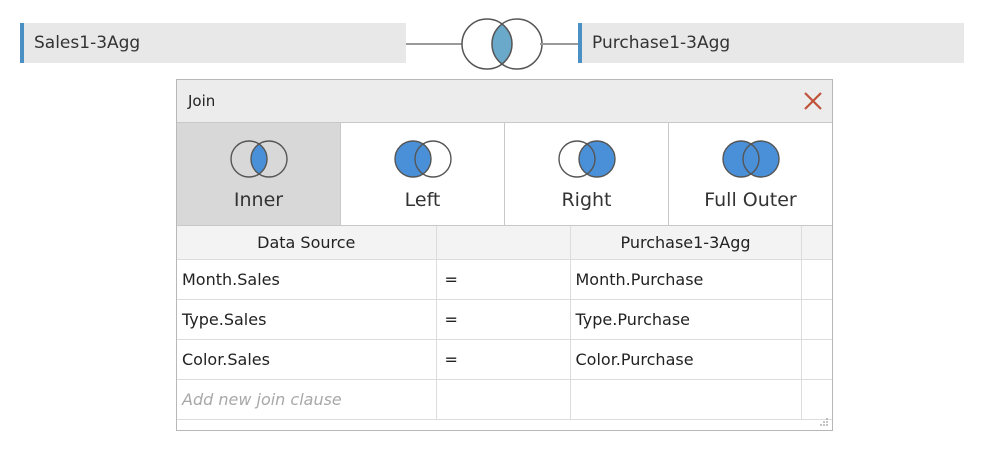  Describe the element at coordinates (750, 200) in the screenshot. I see `join-type-label: Full Outer` at that location.